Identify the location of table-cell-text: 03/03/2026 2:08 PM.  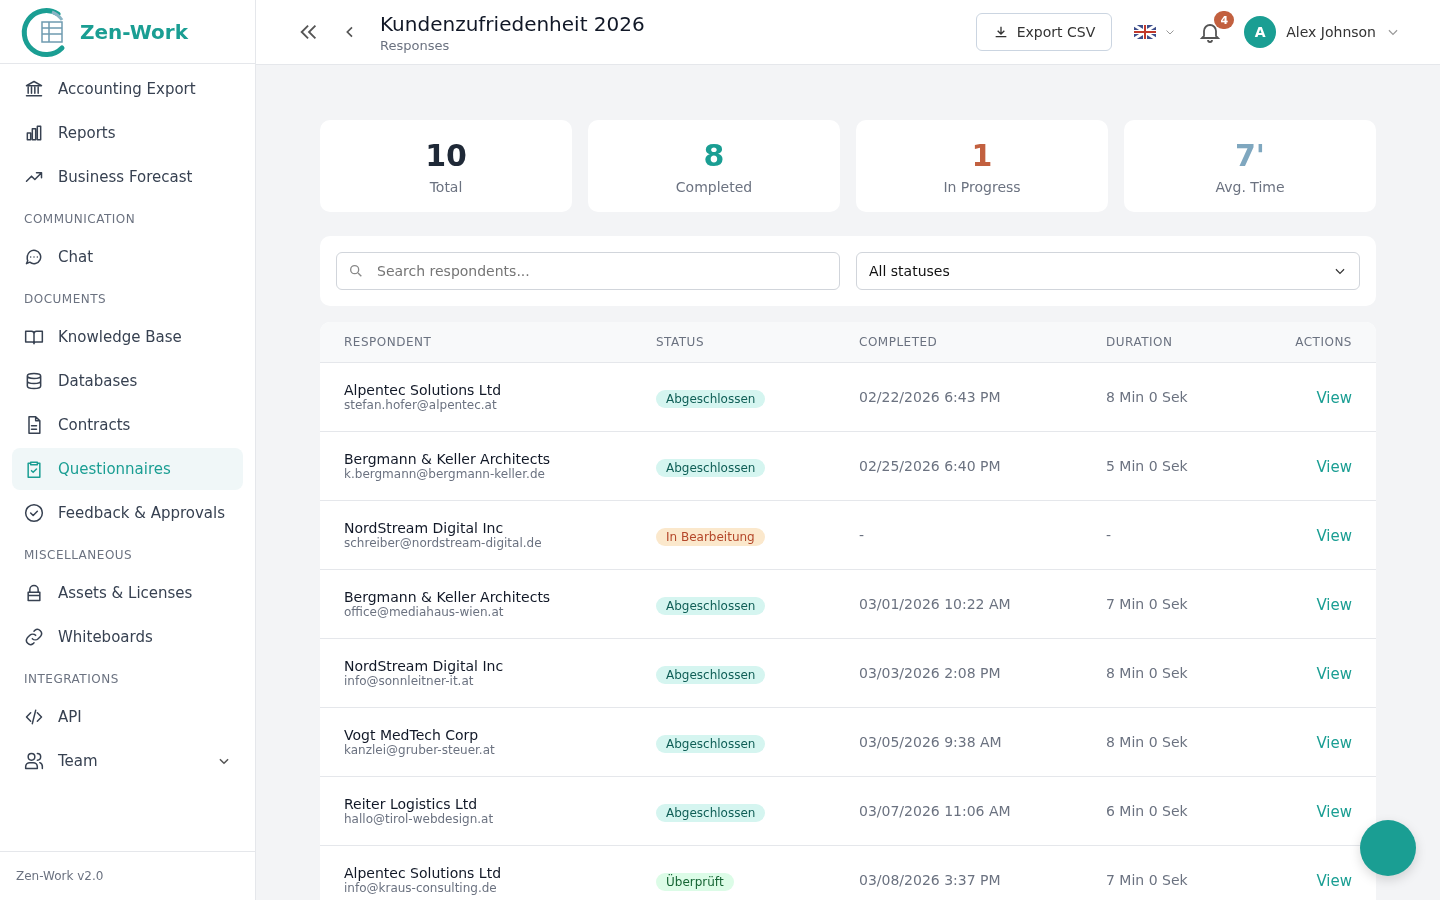
(930, 673).